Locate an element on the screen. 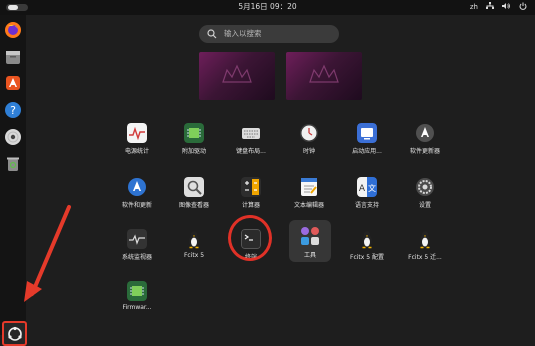 This screenshot has height=346, width=535. search-placeholder: 输入以搜索 is located at coordinates (243, 33).